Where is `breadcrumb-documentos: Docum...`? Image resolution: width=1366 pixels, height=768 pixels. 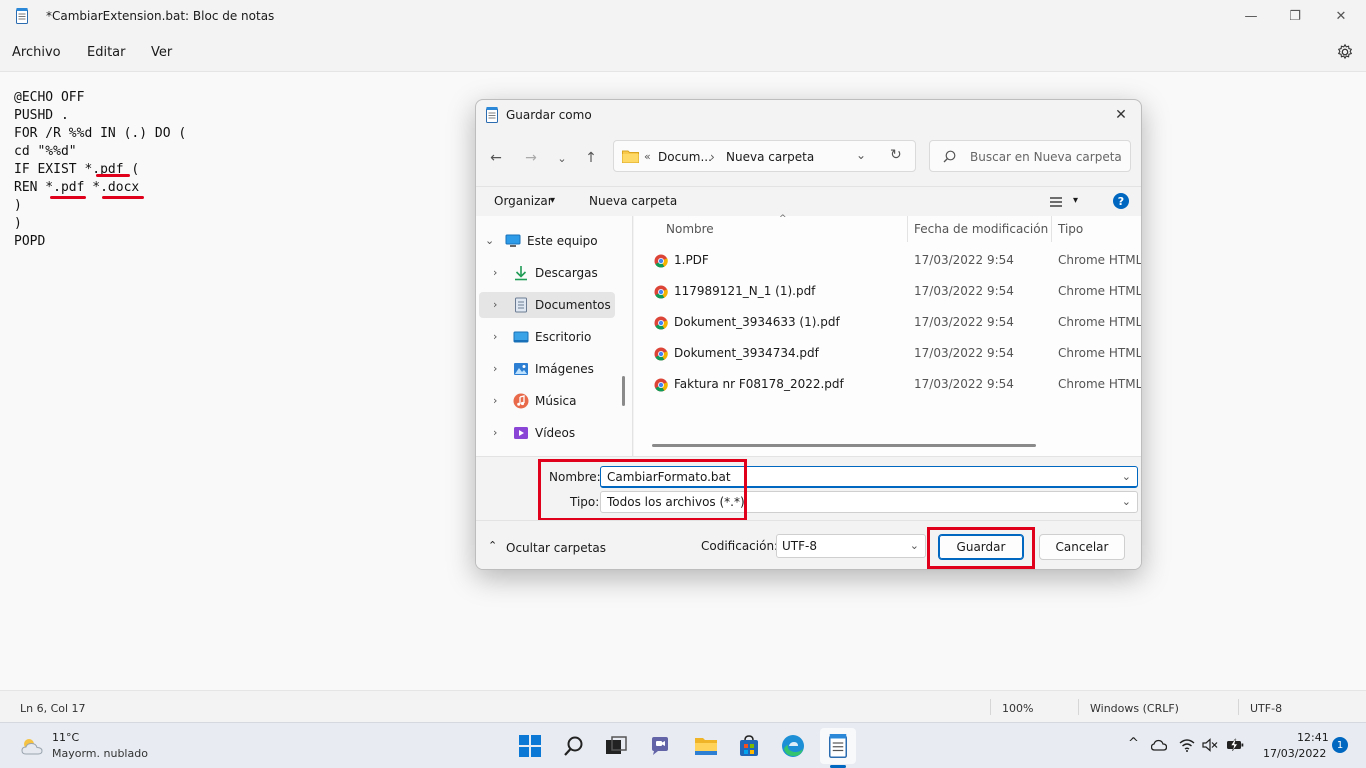
breadcrumb-documentos: Docum... is located at coordinates (685, 157).